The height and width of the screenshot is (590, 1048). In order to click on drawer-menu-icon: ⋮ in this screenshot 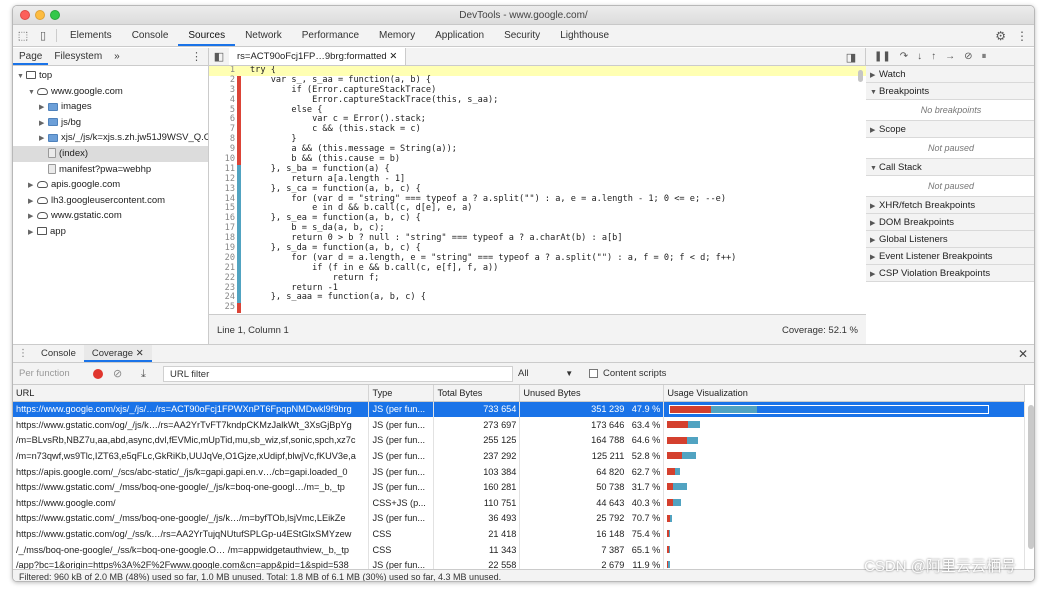, I will do `click(23, 353)`.